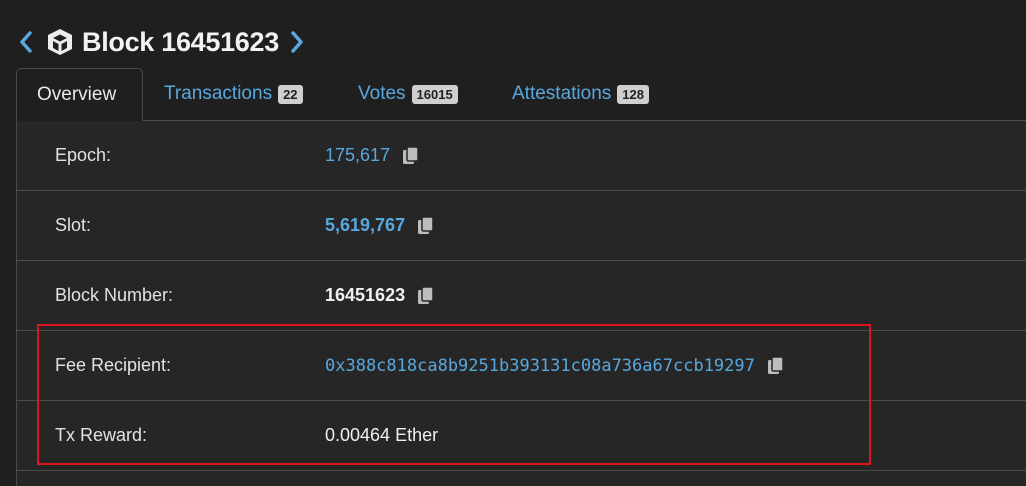 The height and width of the screenshot is (486, 1026). I want to click on tab-label: Votes, so click(382, 93).